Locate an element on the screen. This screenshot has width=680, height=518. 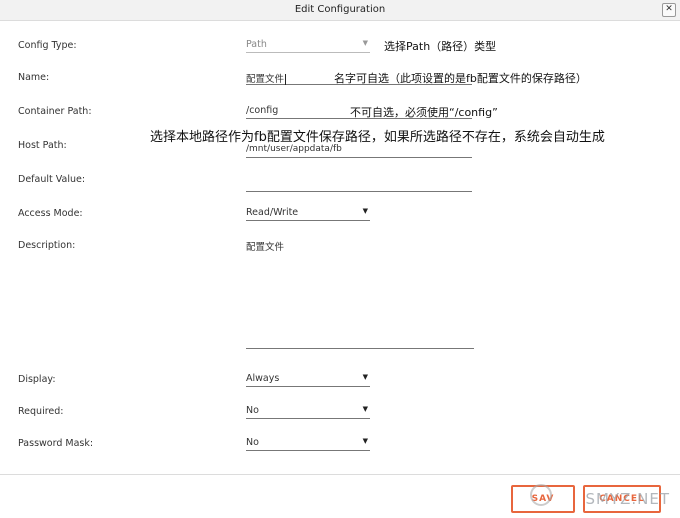
display-label: Display: is located at coordinates (37, 379).